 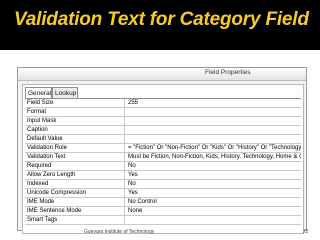 I want to click on property-row-format: Format, so click(x=163, y=112).